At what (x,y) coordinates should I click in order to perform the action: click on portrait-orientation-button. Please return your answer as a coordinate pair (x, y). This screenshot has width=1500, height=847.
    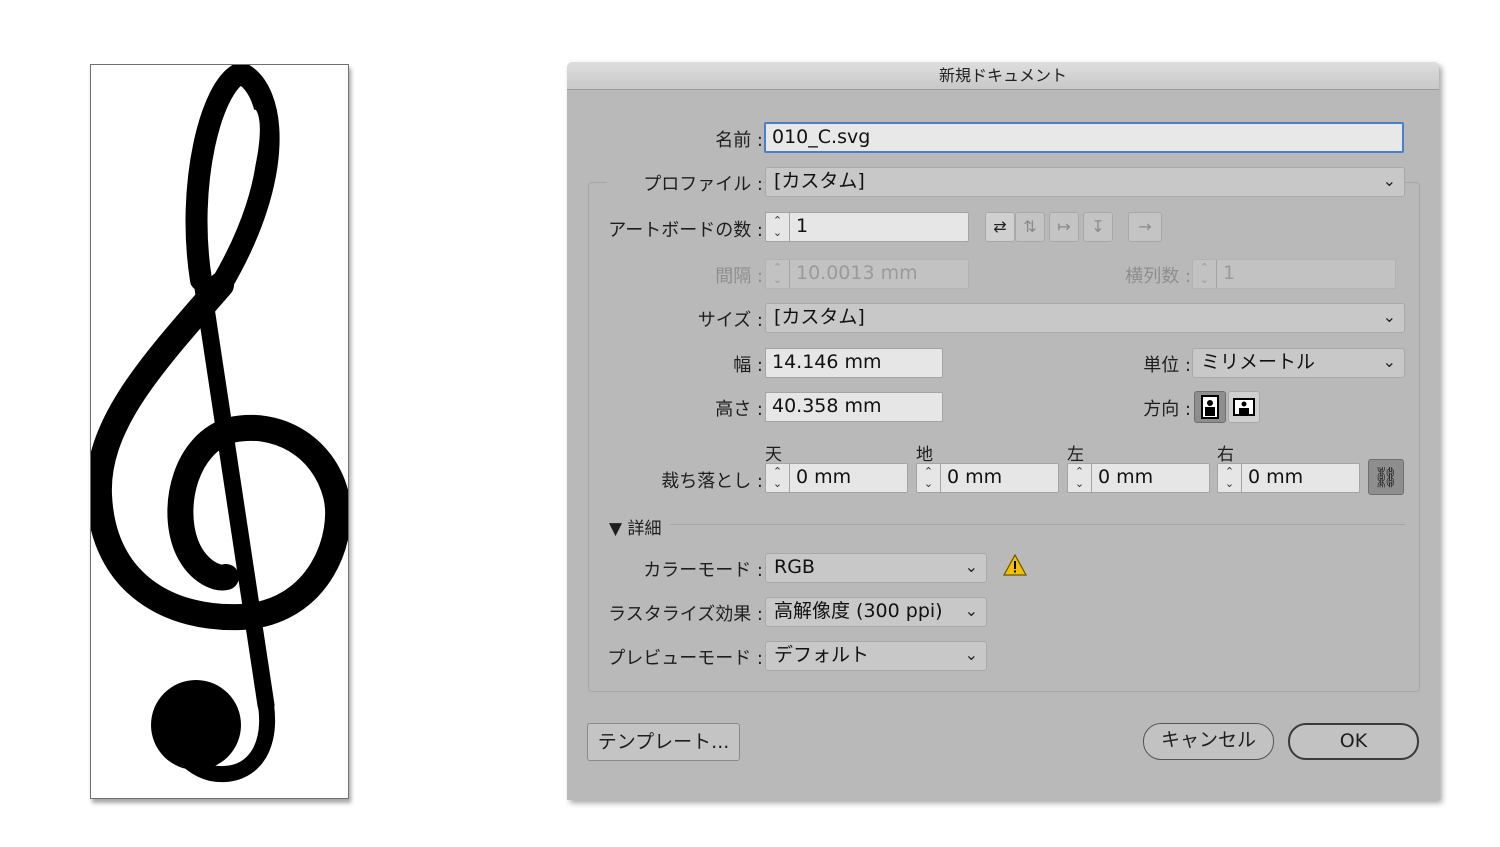
    Looking at the image, I should click on (1210, 407).